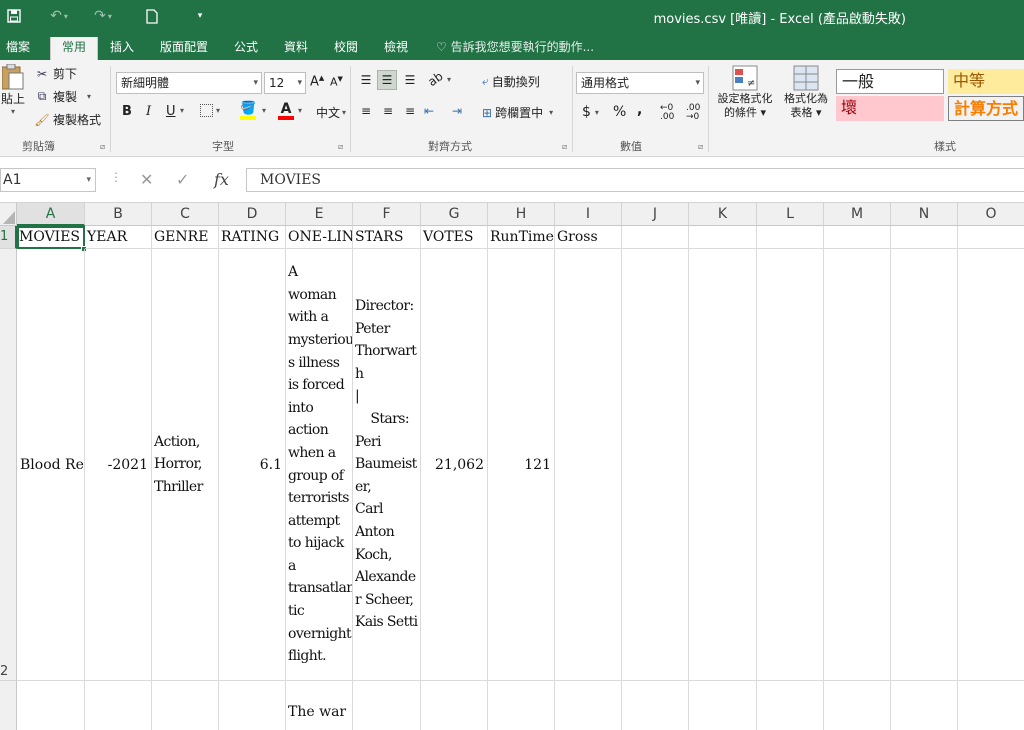  Describe the element at coordinates (454, 237) in the screenshot. I see `cell-g1: VOTES` at that location.